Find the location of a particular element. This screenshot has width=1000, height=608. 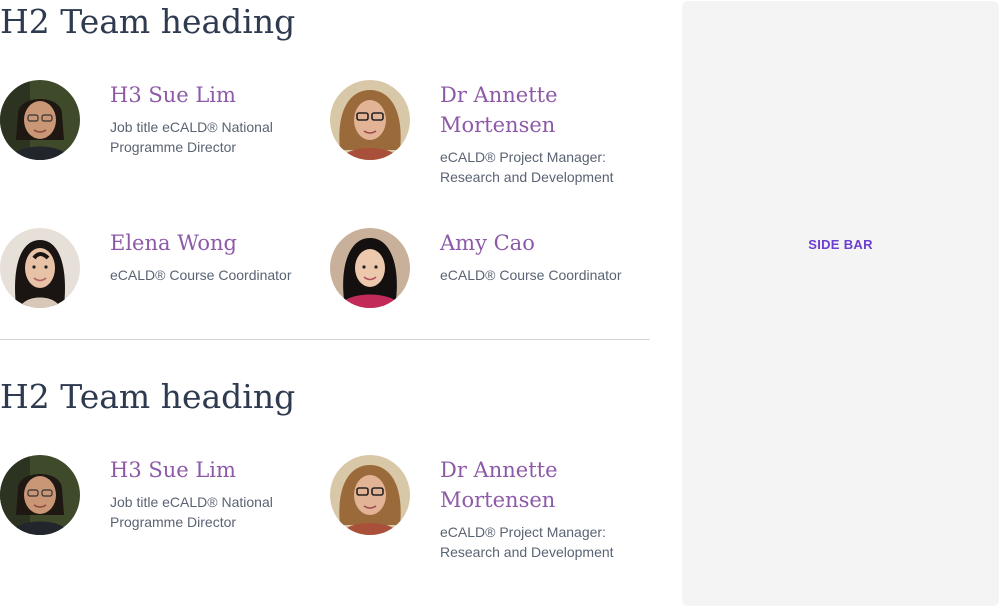

amy-cao-photo is located at coordinates (370, 268).